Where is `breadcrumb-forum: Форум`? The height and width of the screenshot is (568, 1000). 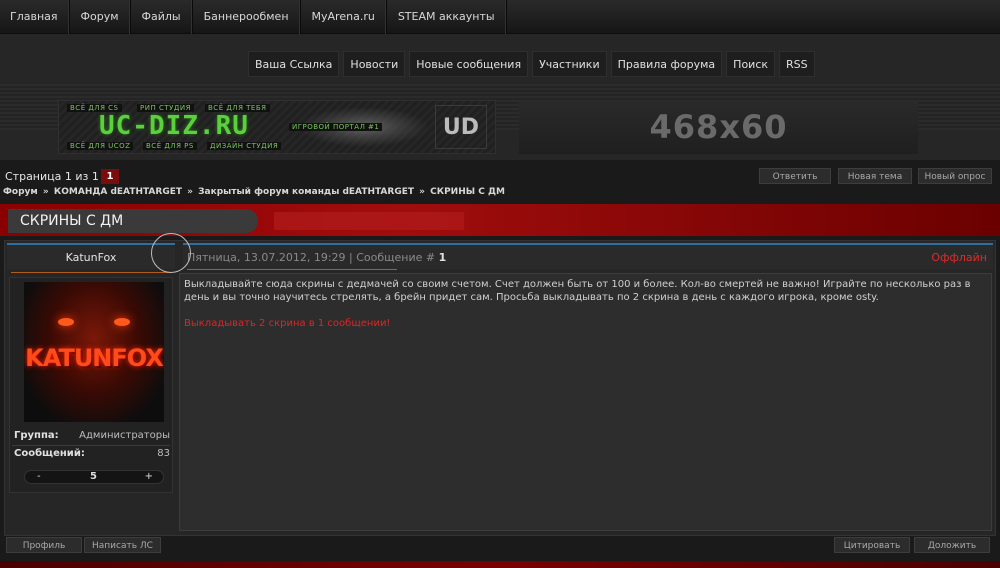
breadcrumb-forum: Форум is located at coordinates (20, 192).